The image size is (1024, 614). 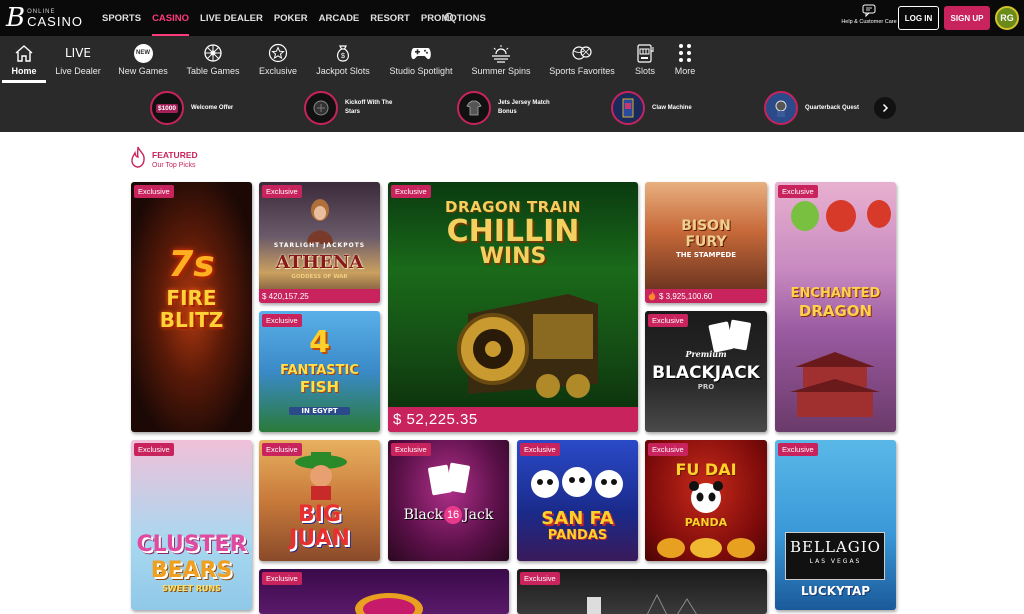 I want to click on category-label: Exclusive, so click(x=277, y=71).